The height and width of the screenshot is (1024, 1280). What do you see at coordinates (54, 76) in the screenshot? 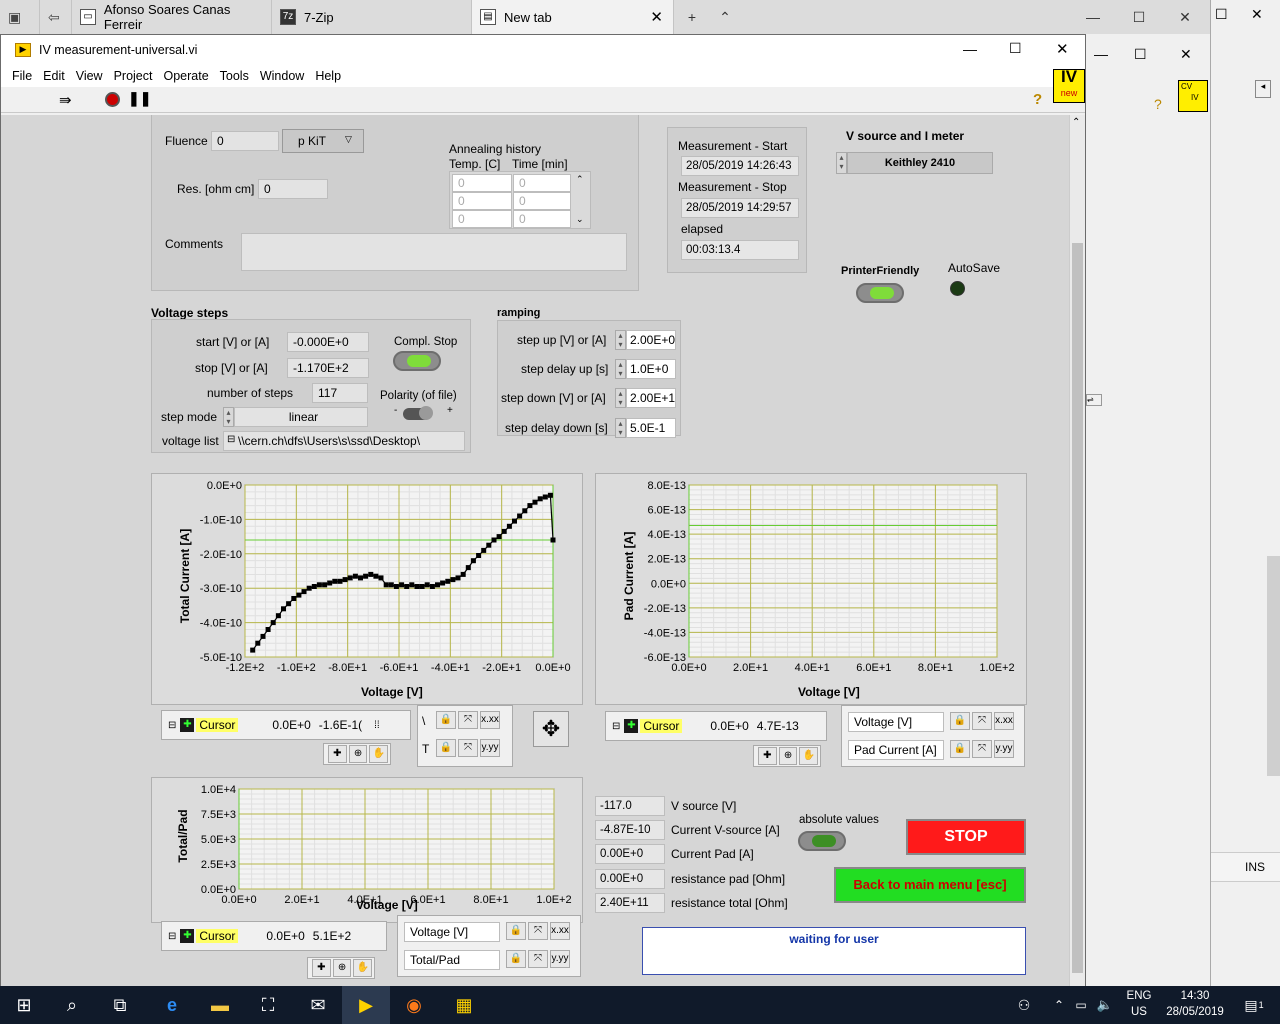
I see `menu-edit: Edit` at bounding box center [54, 76].